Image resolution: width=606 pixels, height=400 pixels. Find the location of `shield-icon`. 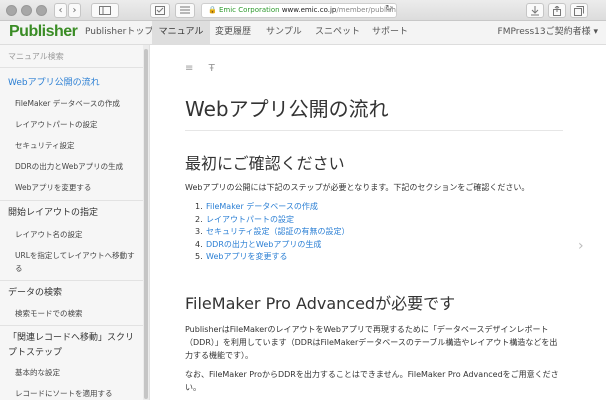

shield-icon is located at coordinates (160, 10).